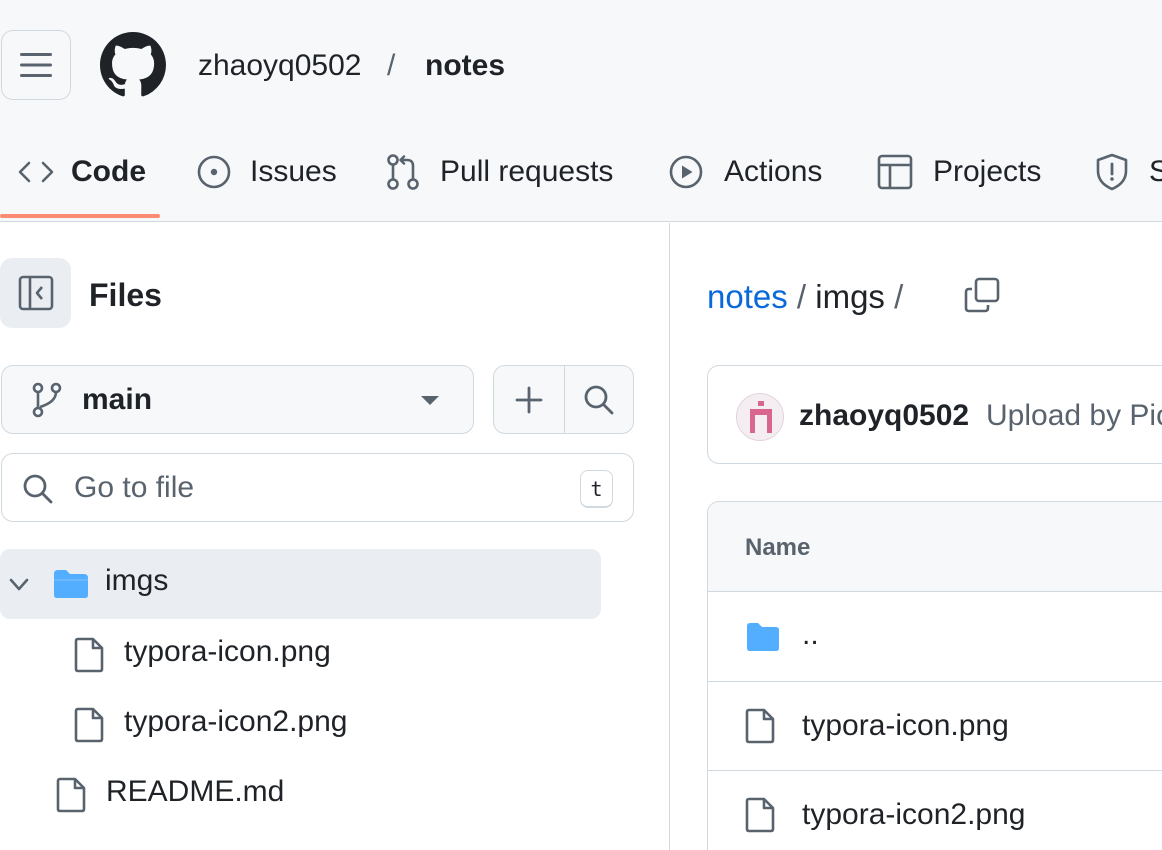 Image resolution: width=1162 pixels, height=850 pixels. Describe the element at coordinates (763, 637) in the screenshot. I see `folder-icon` at that location.